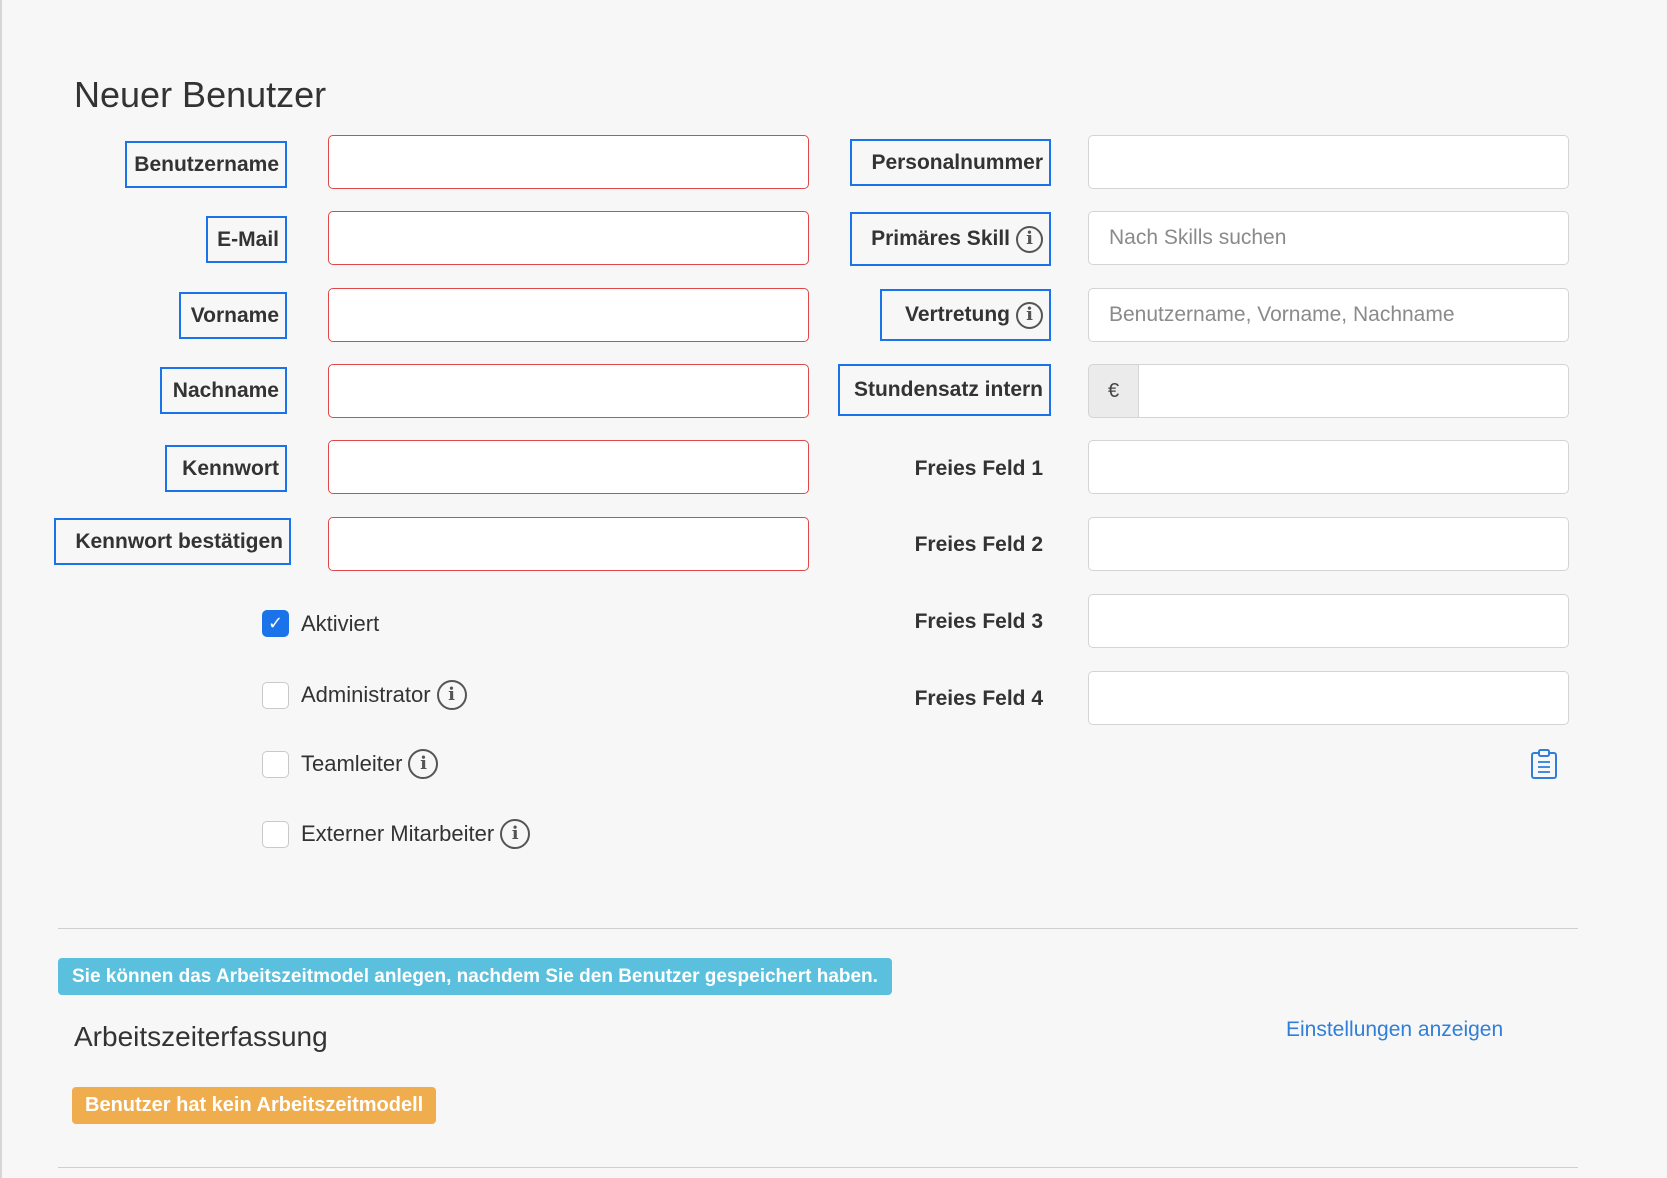  I want to click on label-stundensatz-intern: Stundensatz intern, so click(944, 390).